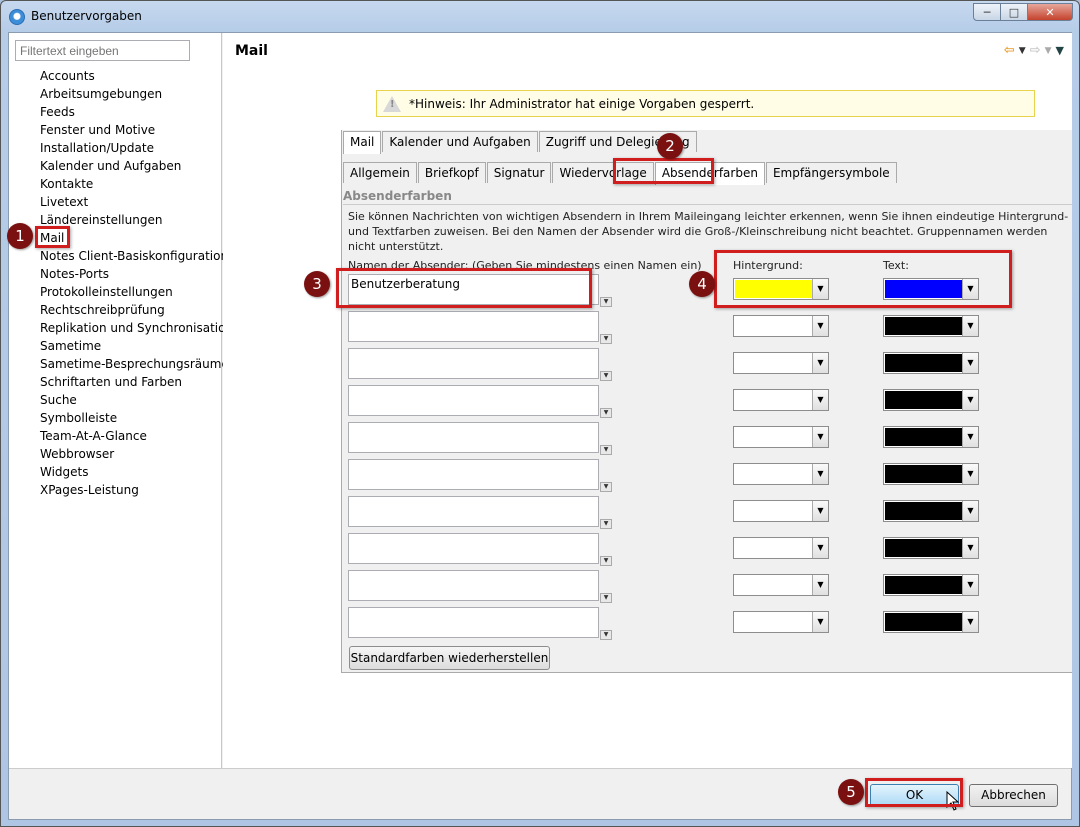 This screenshot has width=1080, height=827. I want to click on minimize-button: ─, so click(987, 12).